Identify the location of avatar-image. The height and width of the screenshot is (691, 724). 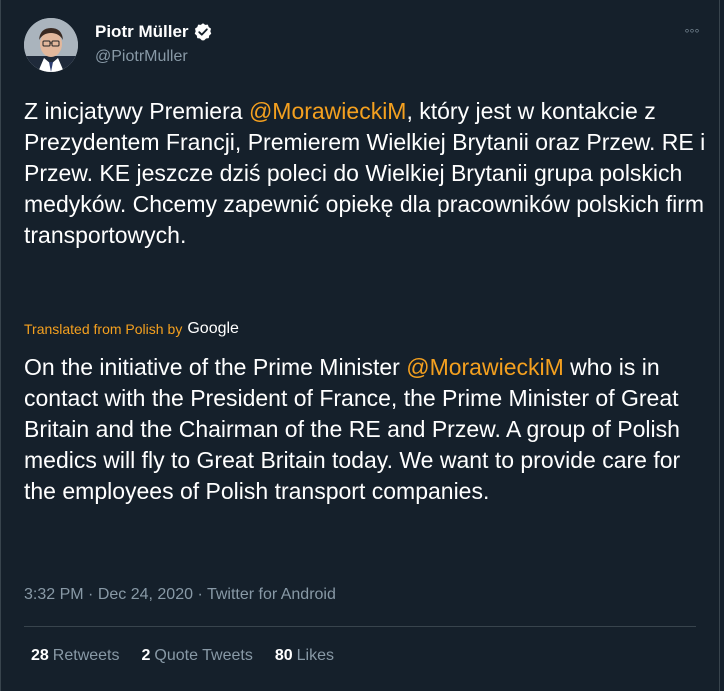
(51, 45).